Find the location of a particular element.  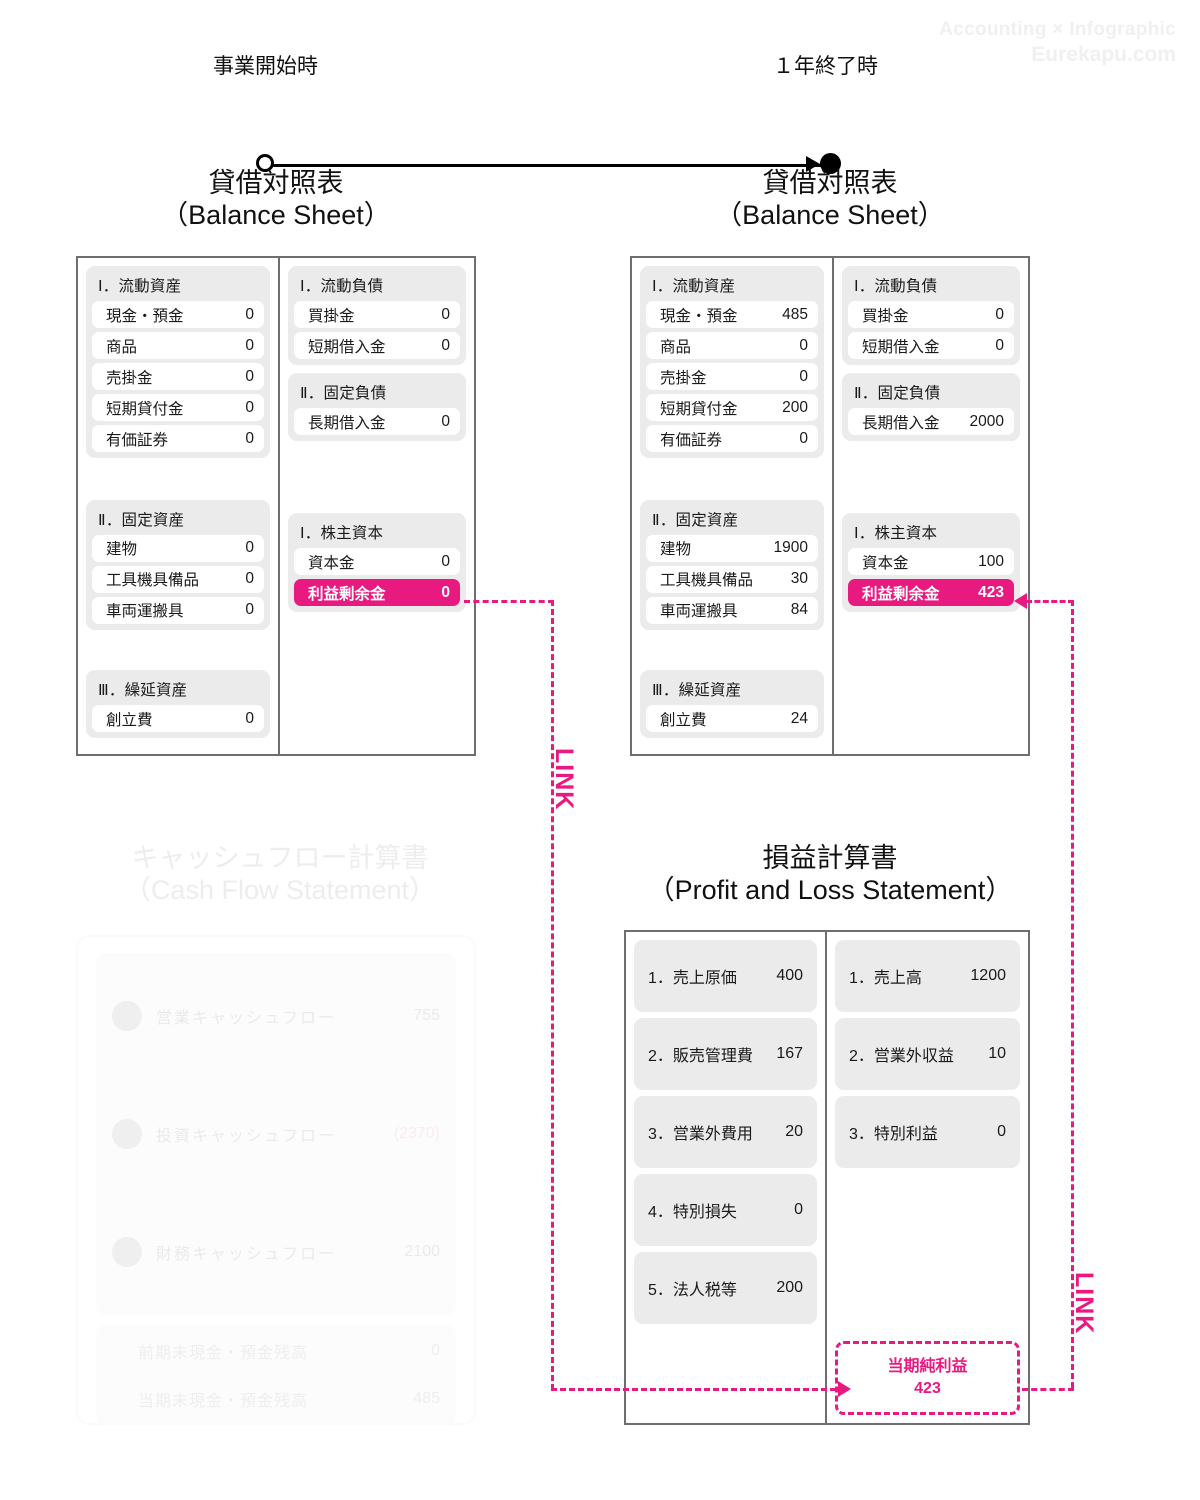

bs-start-deferred-assets-group: Ⅲ．繰延資産 創立費 0 is located at coordinates (178, 704).